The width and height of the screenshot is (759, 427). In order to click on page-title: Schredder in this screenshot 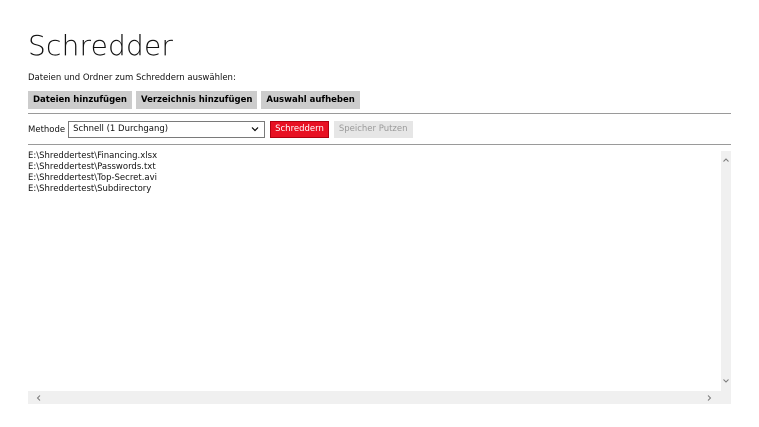, I will do `click(101, 45)`.